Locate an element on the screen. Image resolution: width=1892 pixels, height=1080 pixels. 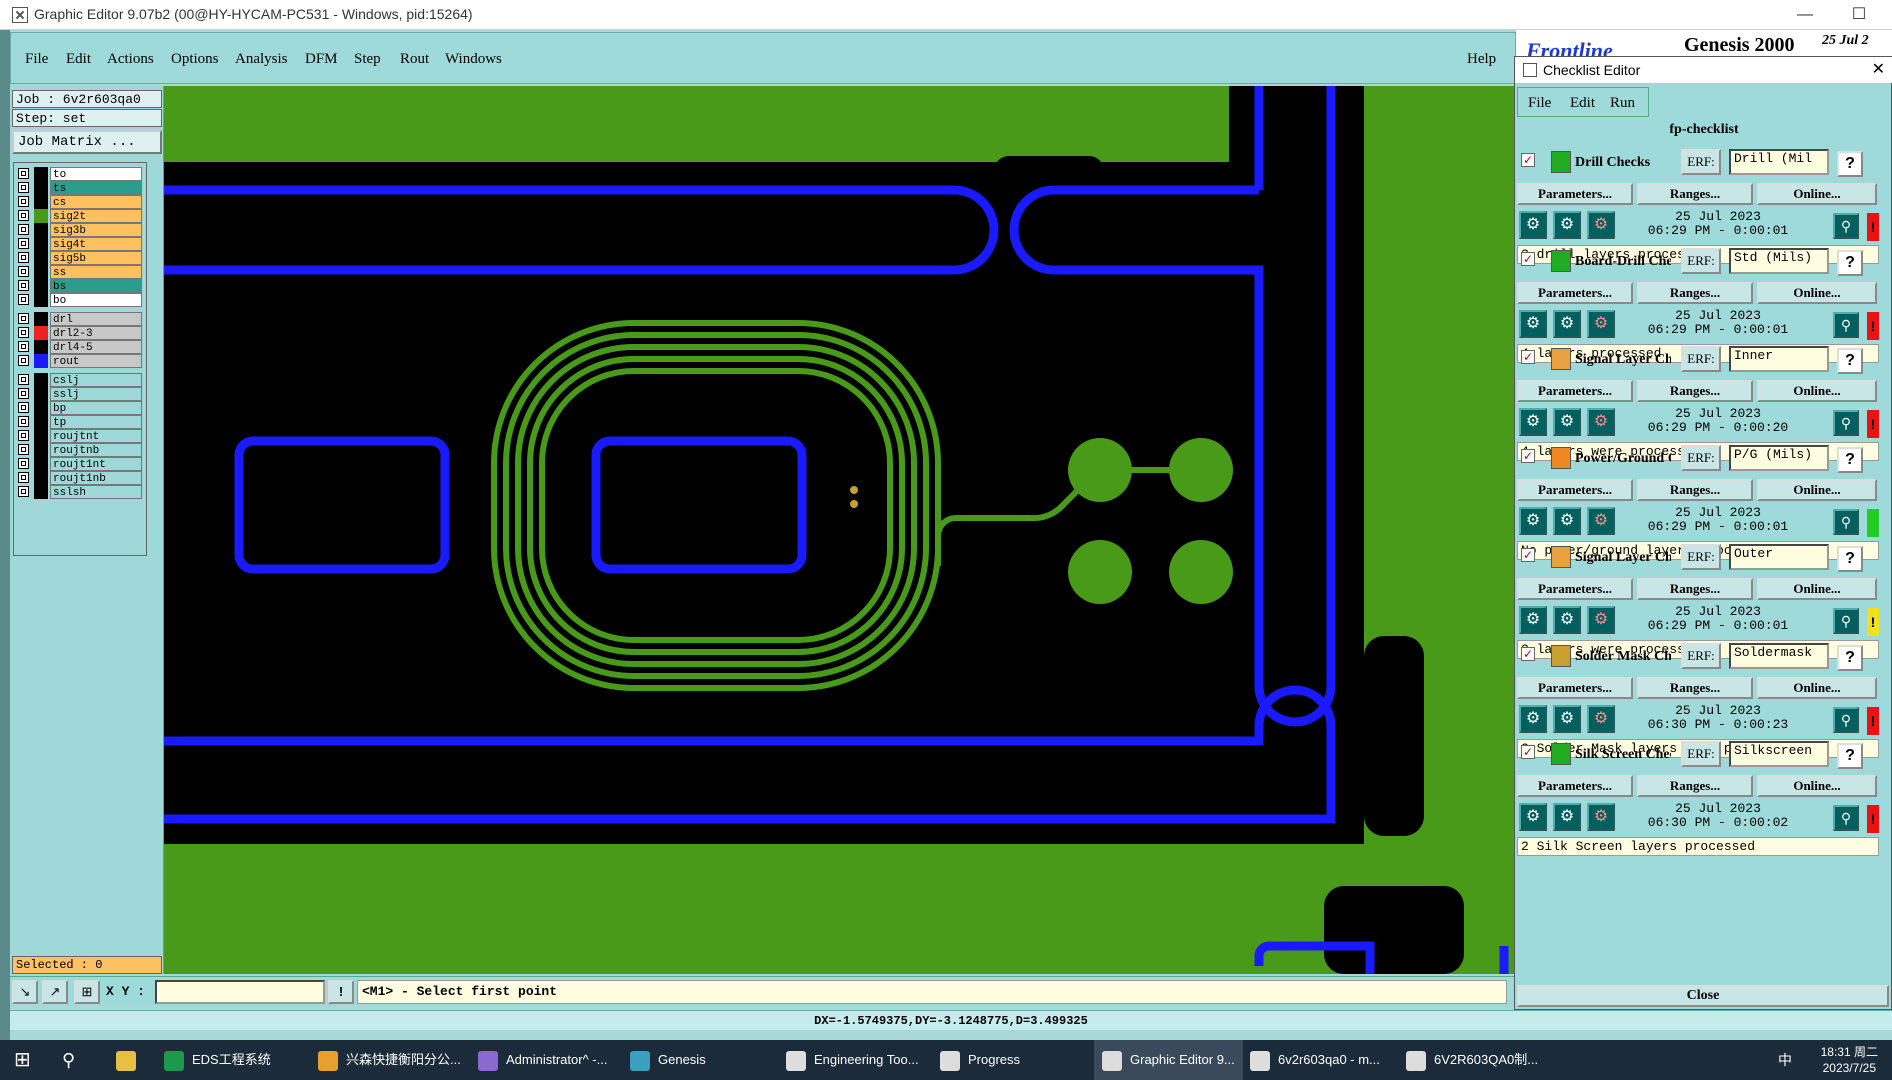
layer-name: sig2t is located at coordinates (96, 216).